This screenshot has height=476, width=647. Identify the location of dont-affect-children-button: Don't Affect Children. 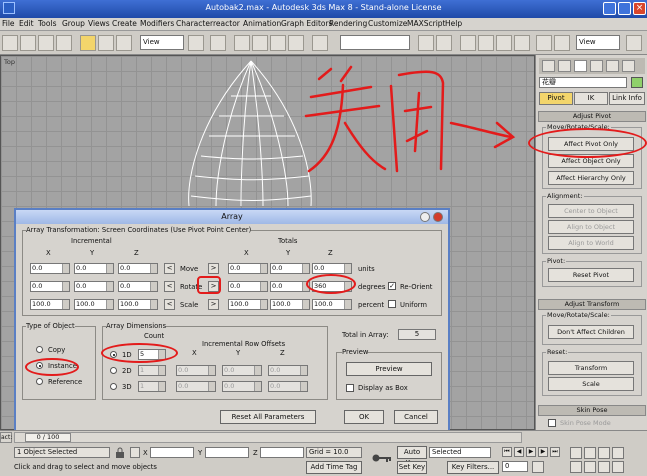
(591, 332).